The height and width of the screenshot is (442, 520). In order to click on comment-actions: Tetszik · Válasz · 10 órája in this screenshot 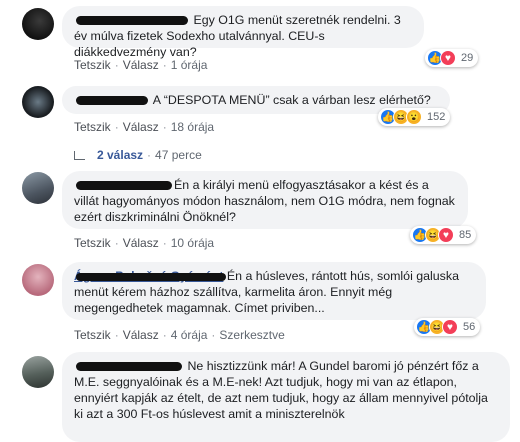, I will do `click(144, 243)`.